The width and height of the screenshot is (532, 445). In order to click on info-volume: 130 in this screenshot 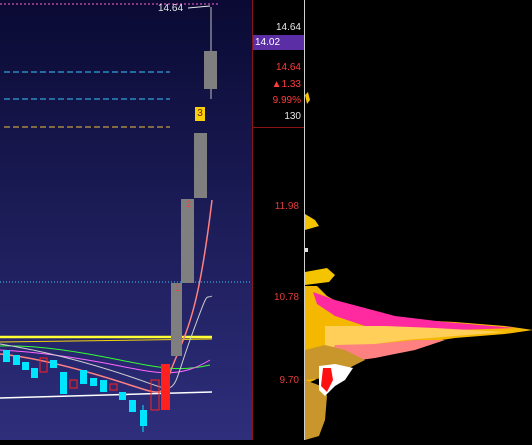, I will do `click(292, 116)`.